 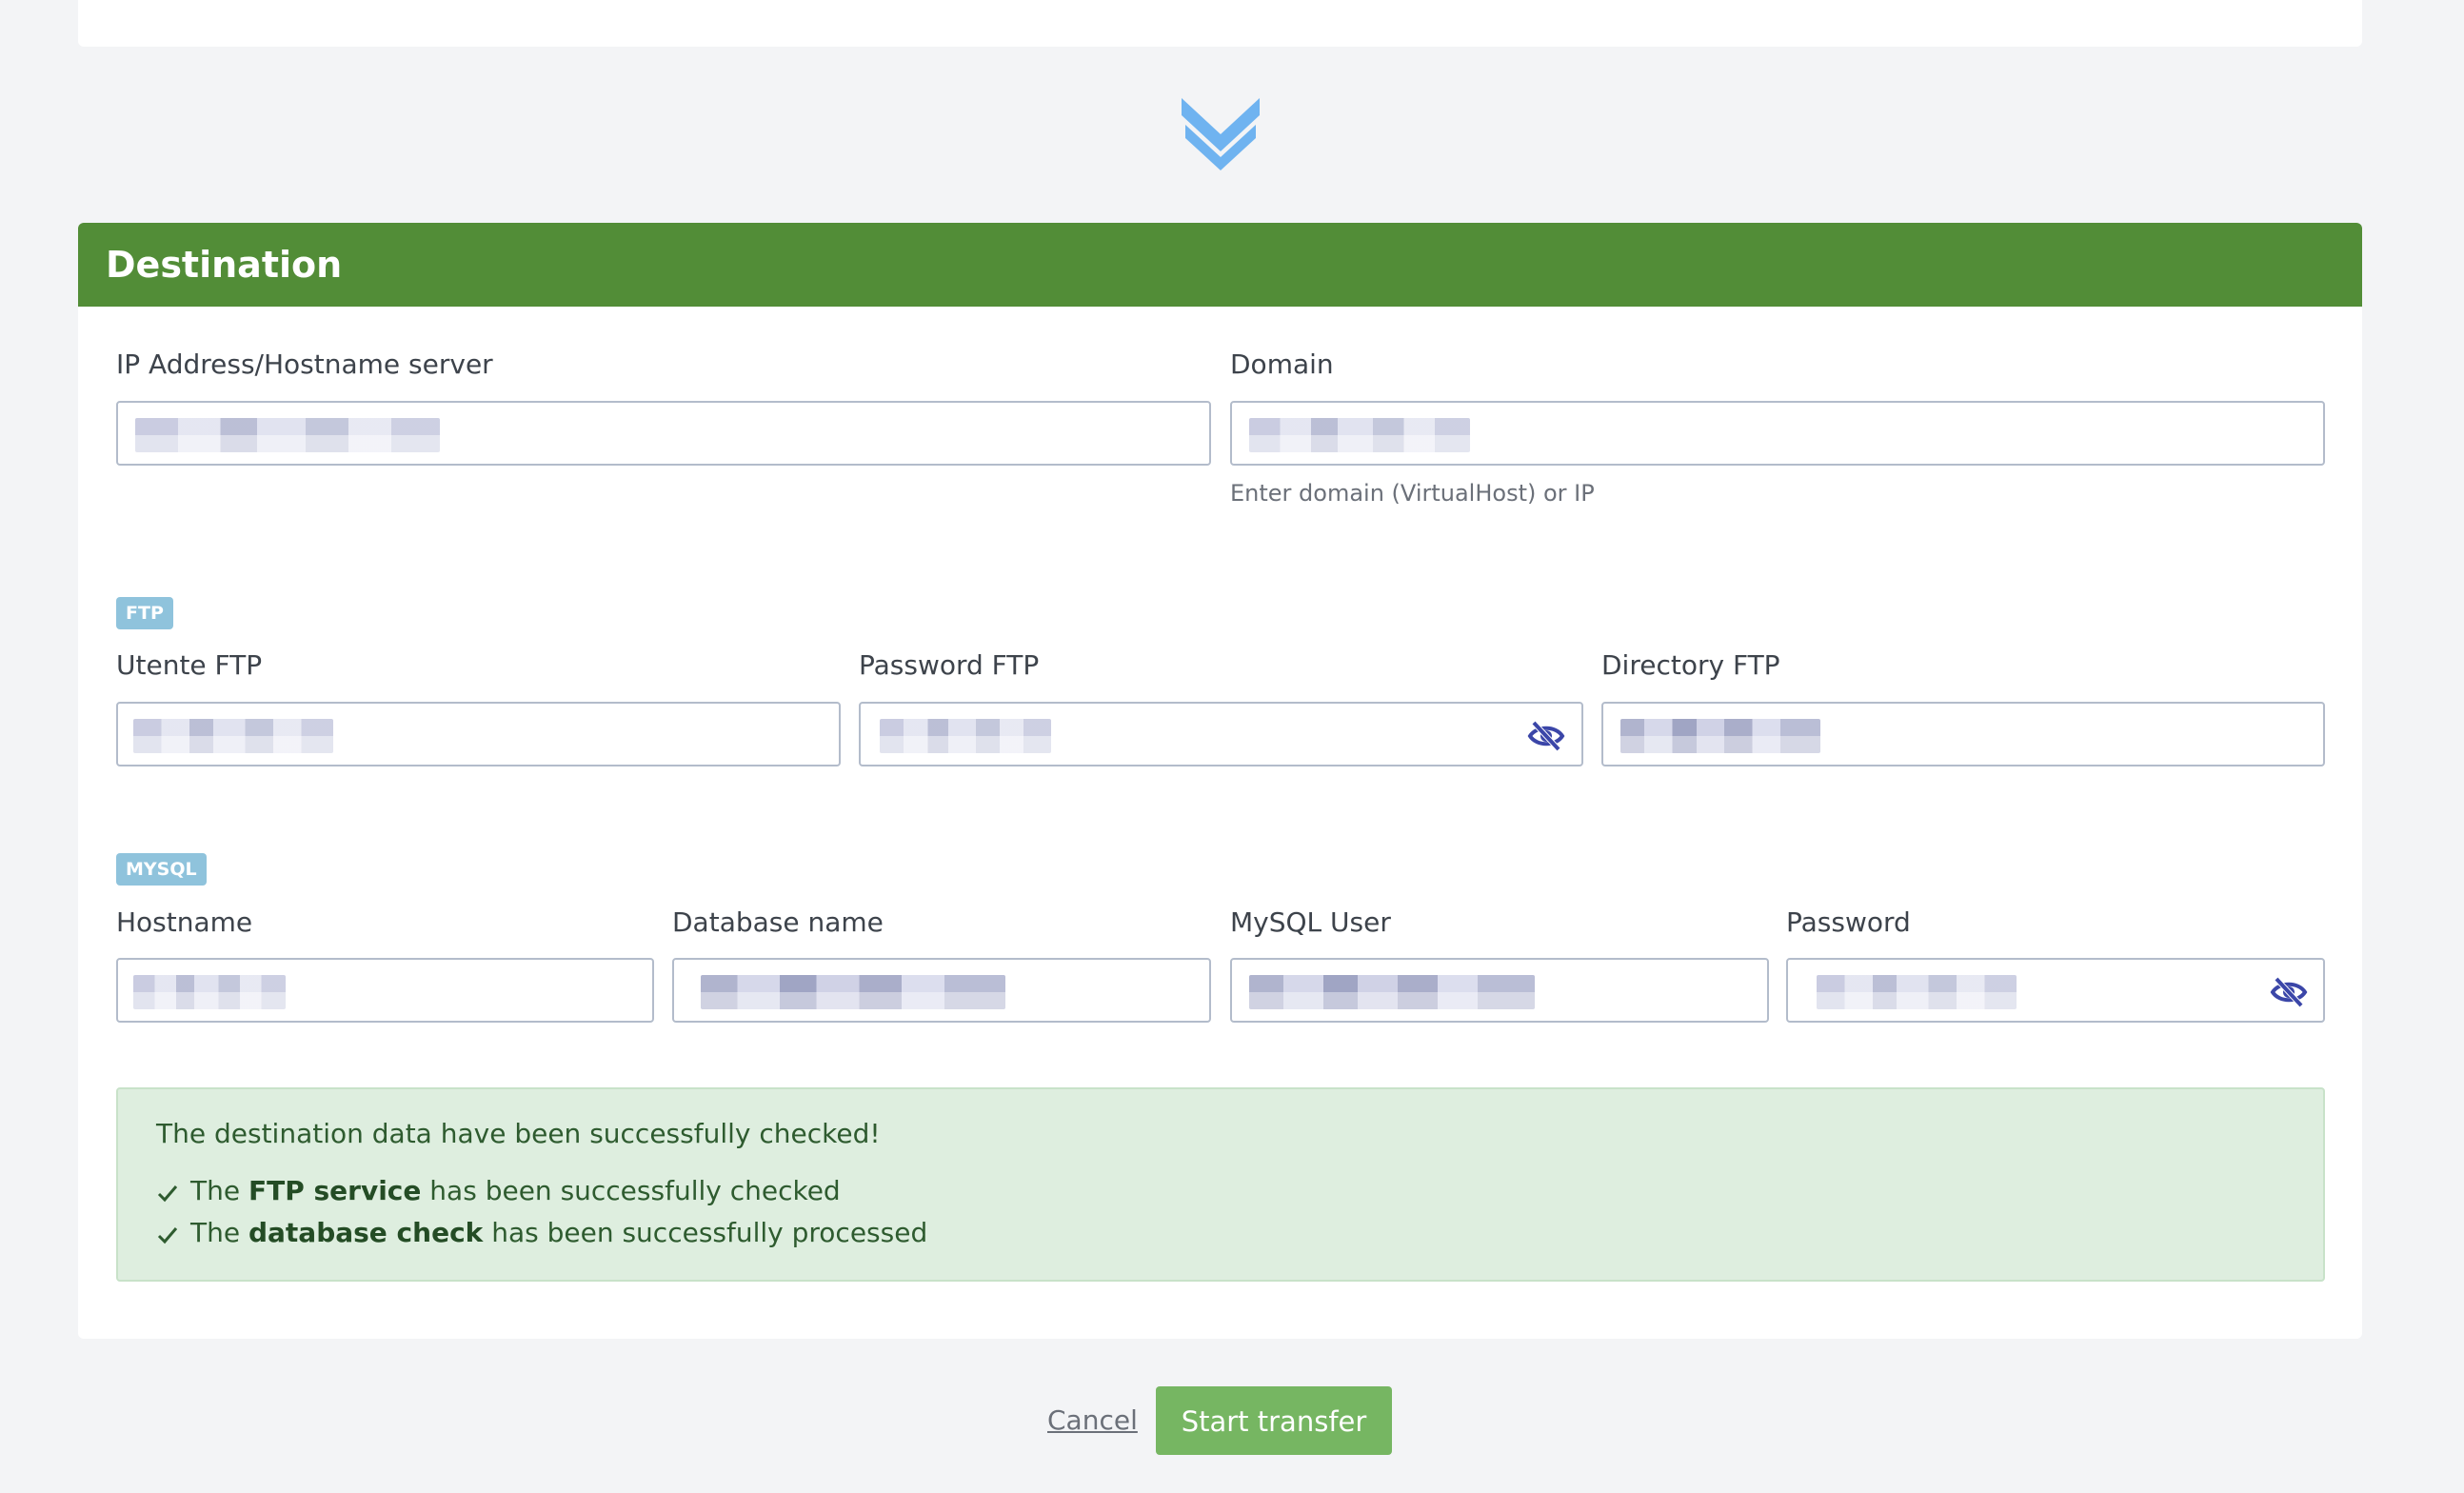 I want to click on mysql-password-input, so click(x=2055, y=990).